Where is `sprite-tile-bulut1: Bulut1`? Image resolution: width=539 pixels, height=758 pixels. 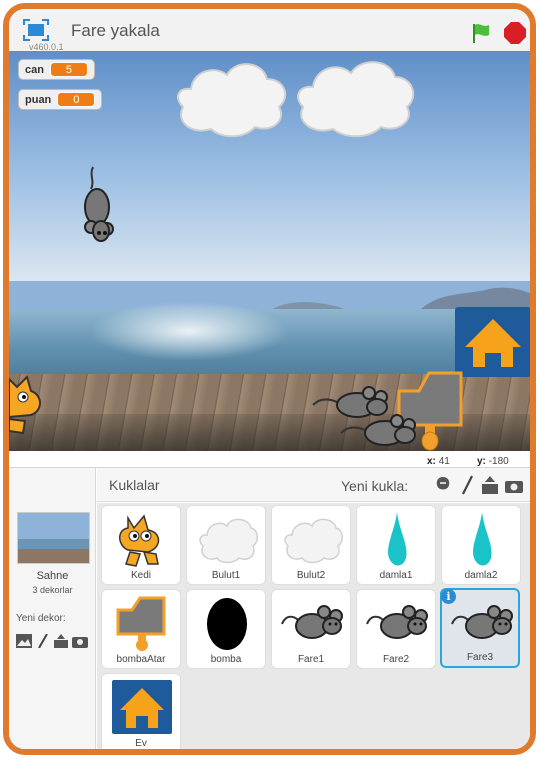
sprite-tile-bulut1: Bulut1 is located at coordinates (226, 545).